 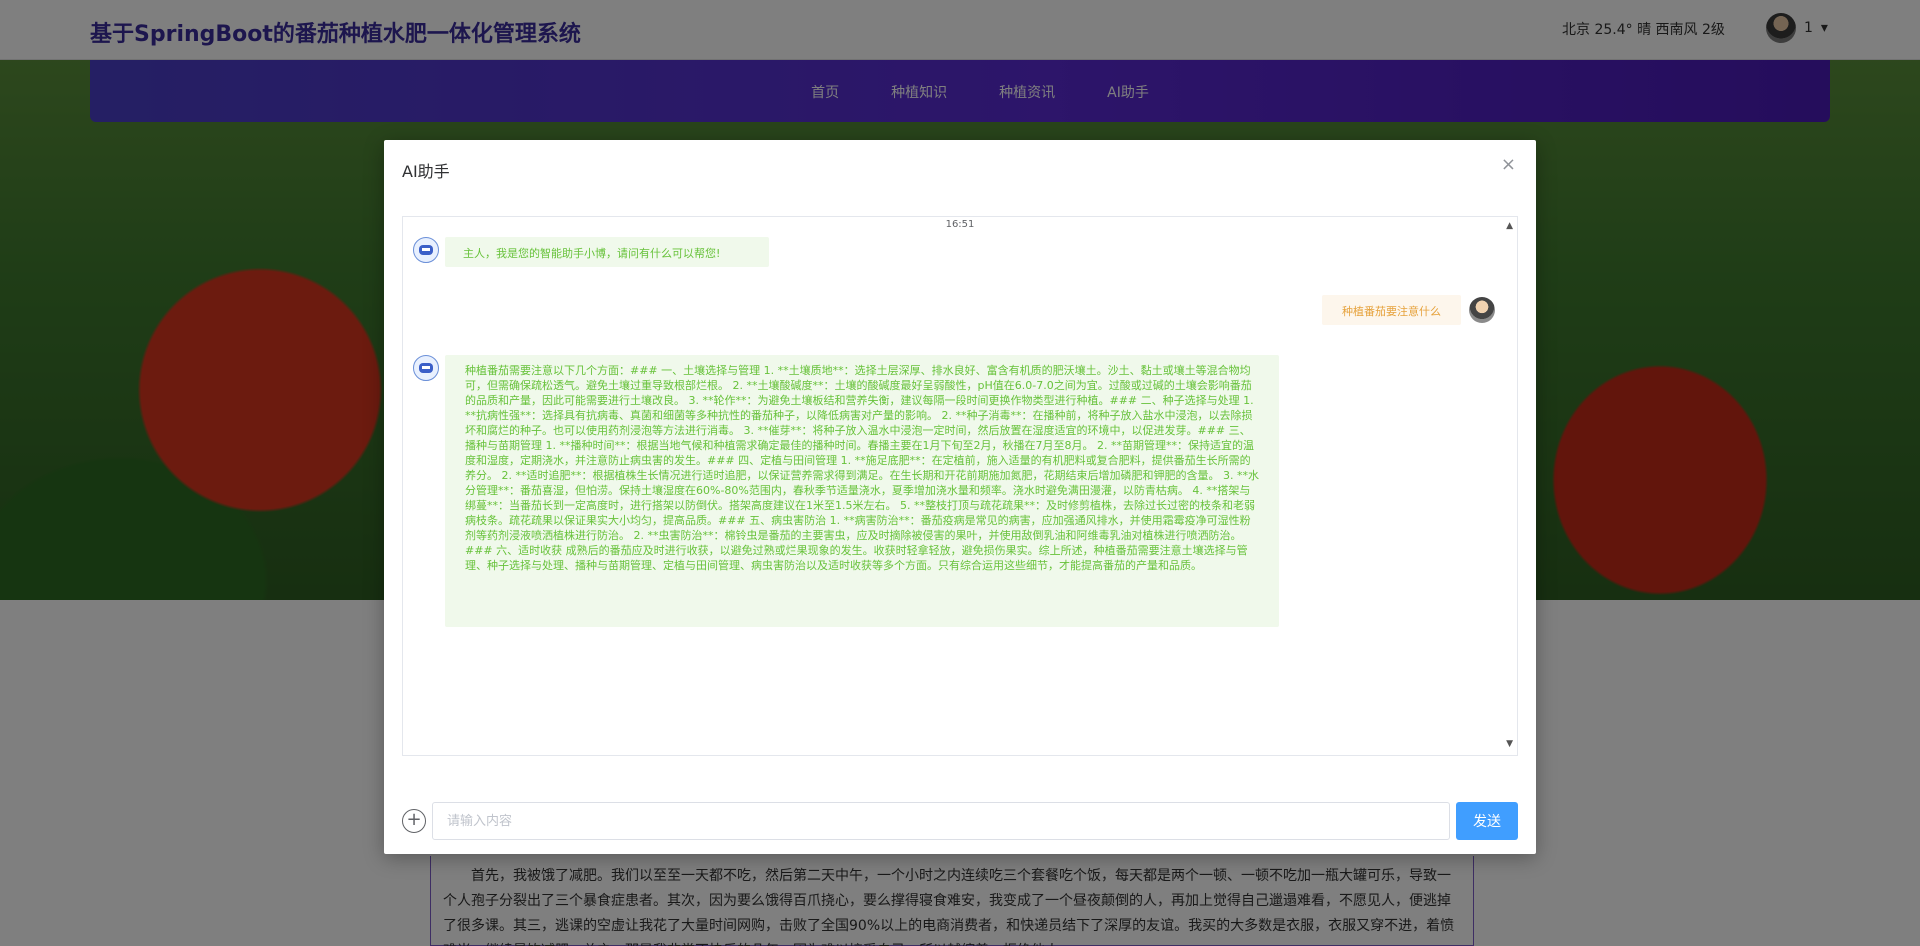 What do you see at coordinates (1508, 165) in the screenshot?
I see `close-icon: ×` at bounding box center [1508, 165].